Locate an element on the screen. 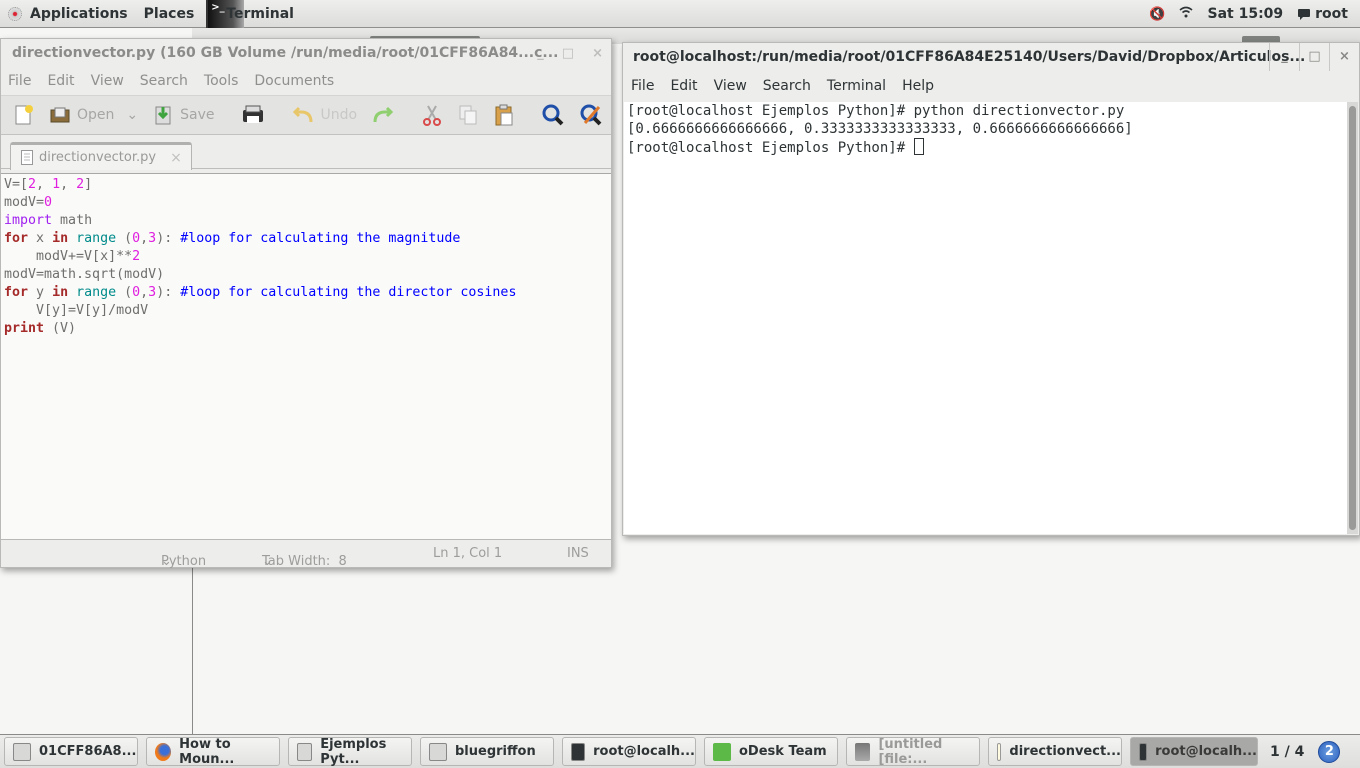 The width and height of the screenshot is (1360, 768). save-icon is located at coordinates (163, 115).